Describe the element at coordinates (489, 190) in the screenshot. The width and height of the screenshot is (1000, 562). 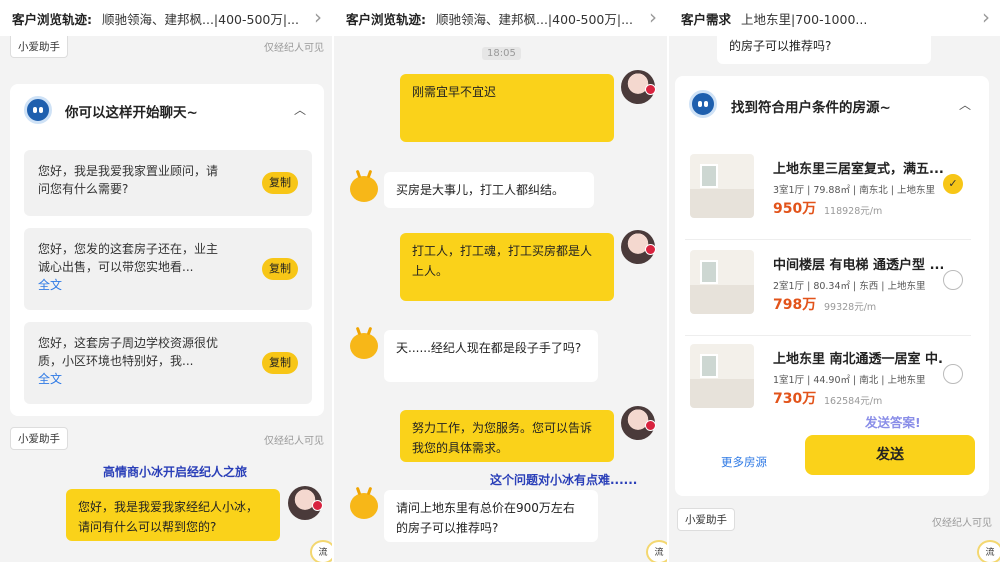
I see `message-bubble: 买房是大事儿，打工人都纠结。` at that location.